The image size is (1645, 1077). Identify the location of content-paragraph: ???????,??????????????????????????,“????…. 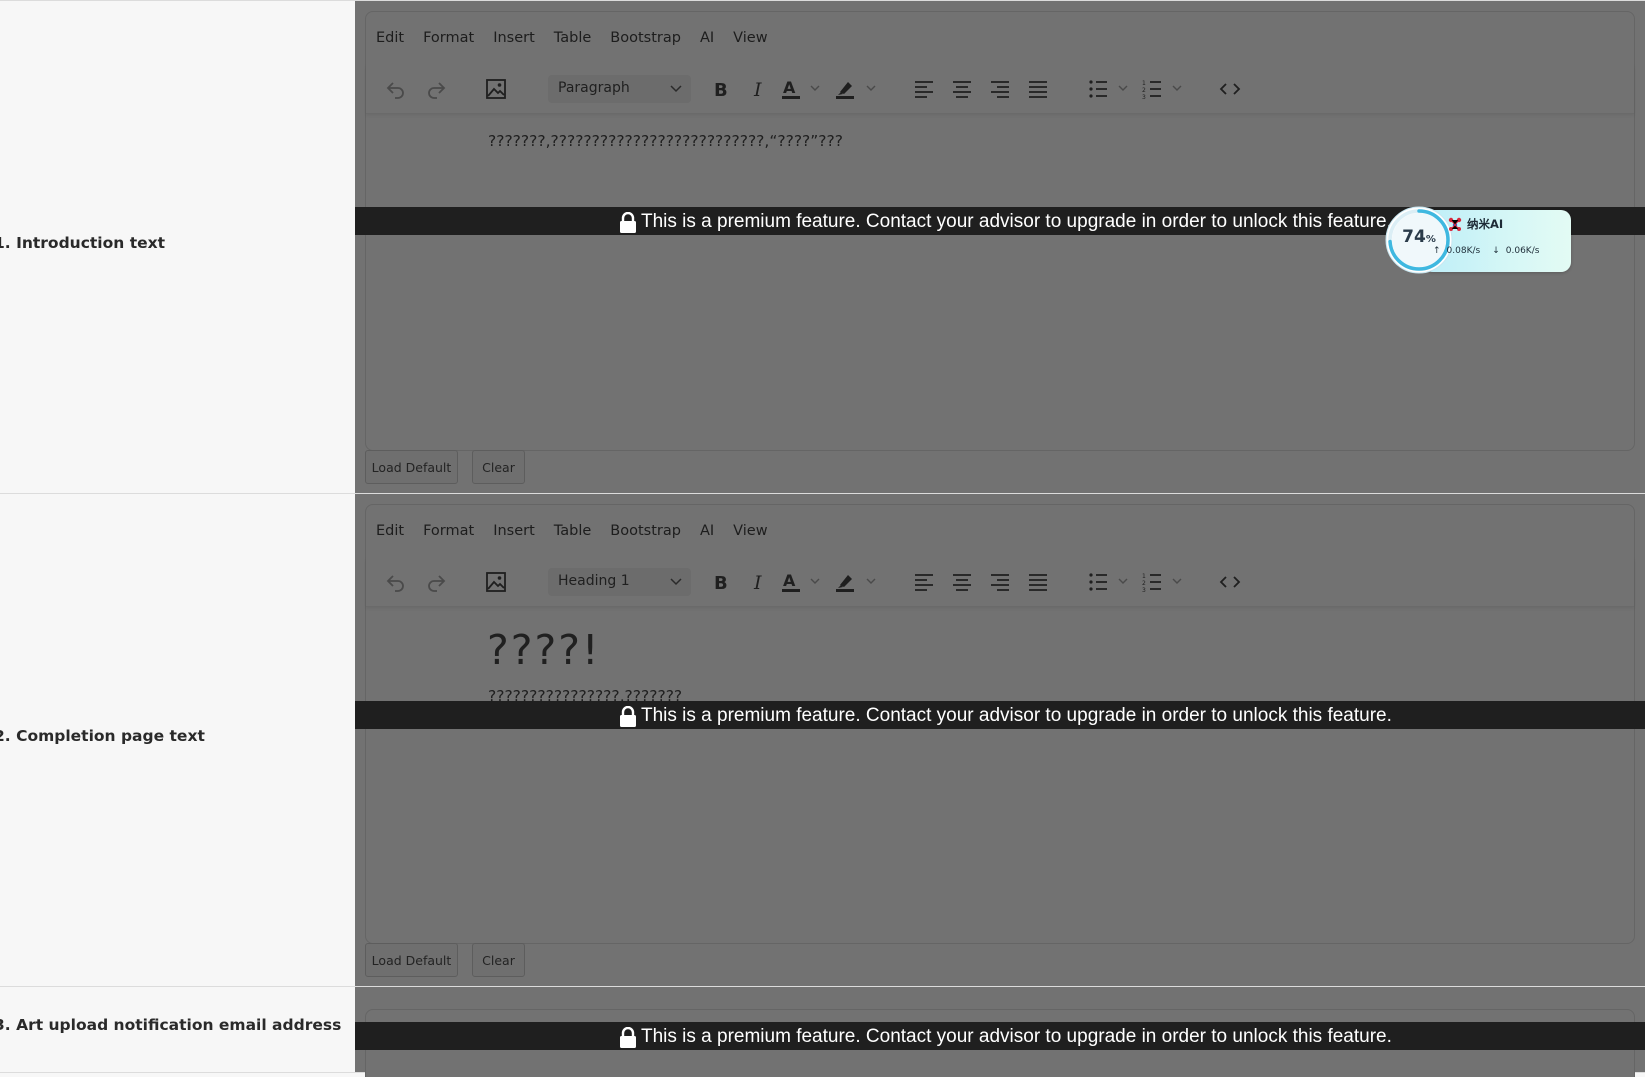
(665, 141).